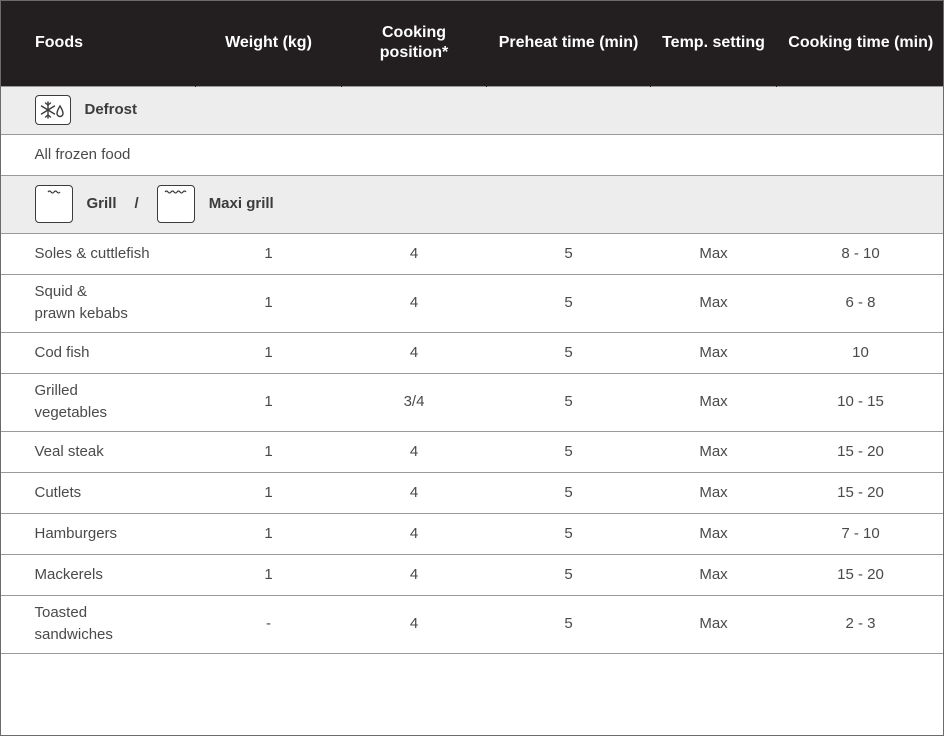 The image size is (944, 736). I want to click on table-row: Cutlets 1 4 5 Max 15 - 20, so click(472, 492).